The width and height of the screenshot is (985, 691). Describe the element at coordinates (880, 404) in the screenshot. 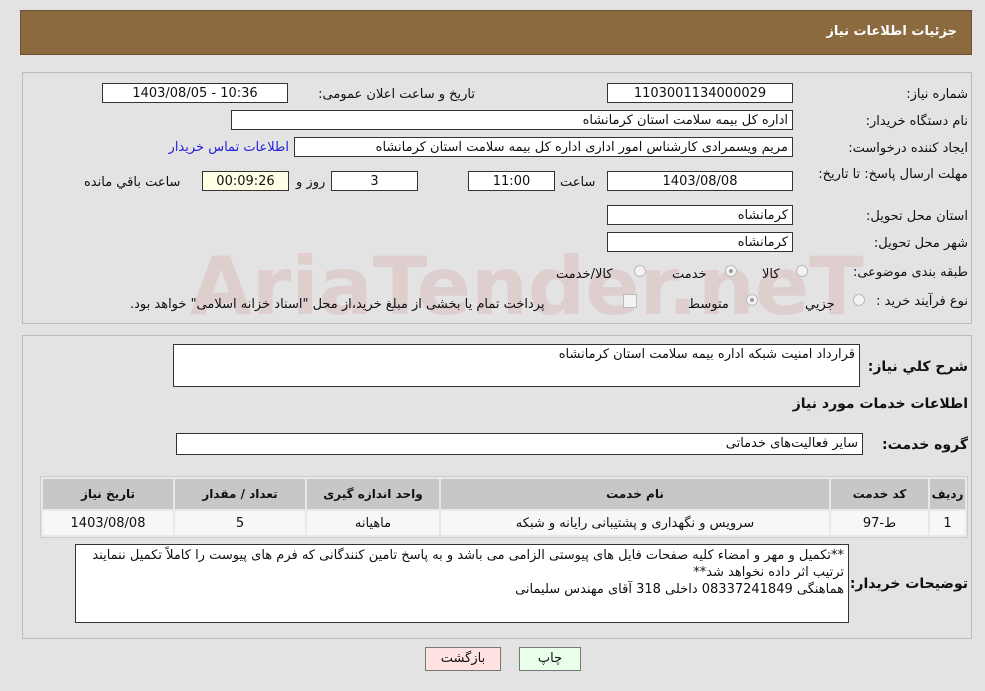

I see `services-title: اطلاعات خدمات مورد نیاز` at that location.